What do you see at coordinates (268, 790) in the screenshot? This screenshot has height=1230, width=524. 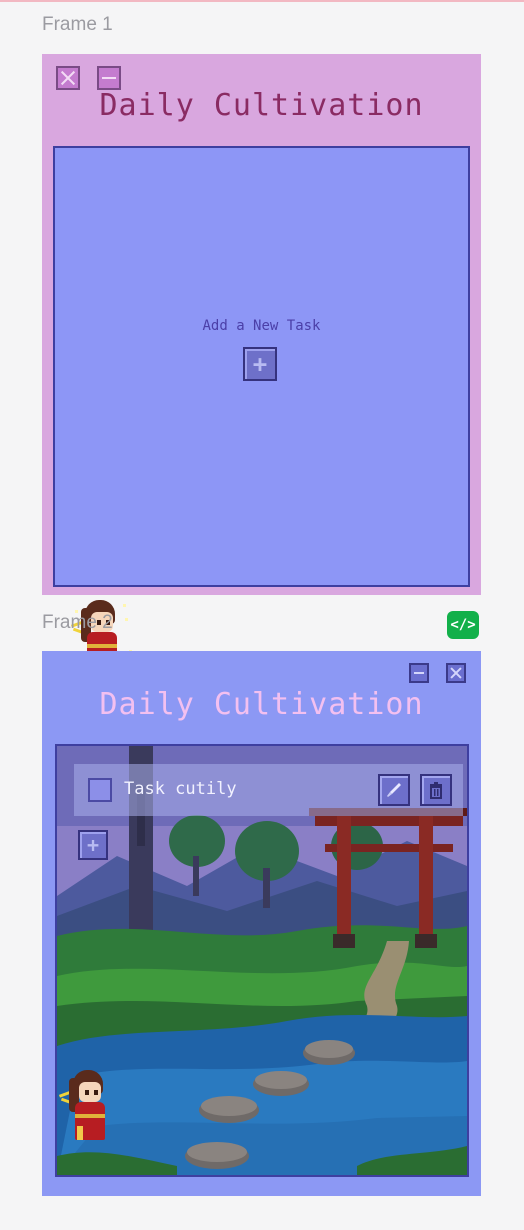 I see `task-item: Task cutily` at bounding box center [268, 790].